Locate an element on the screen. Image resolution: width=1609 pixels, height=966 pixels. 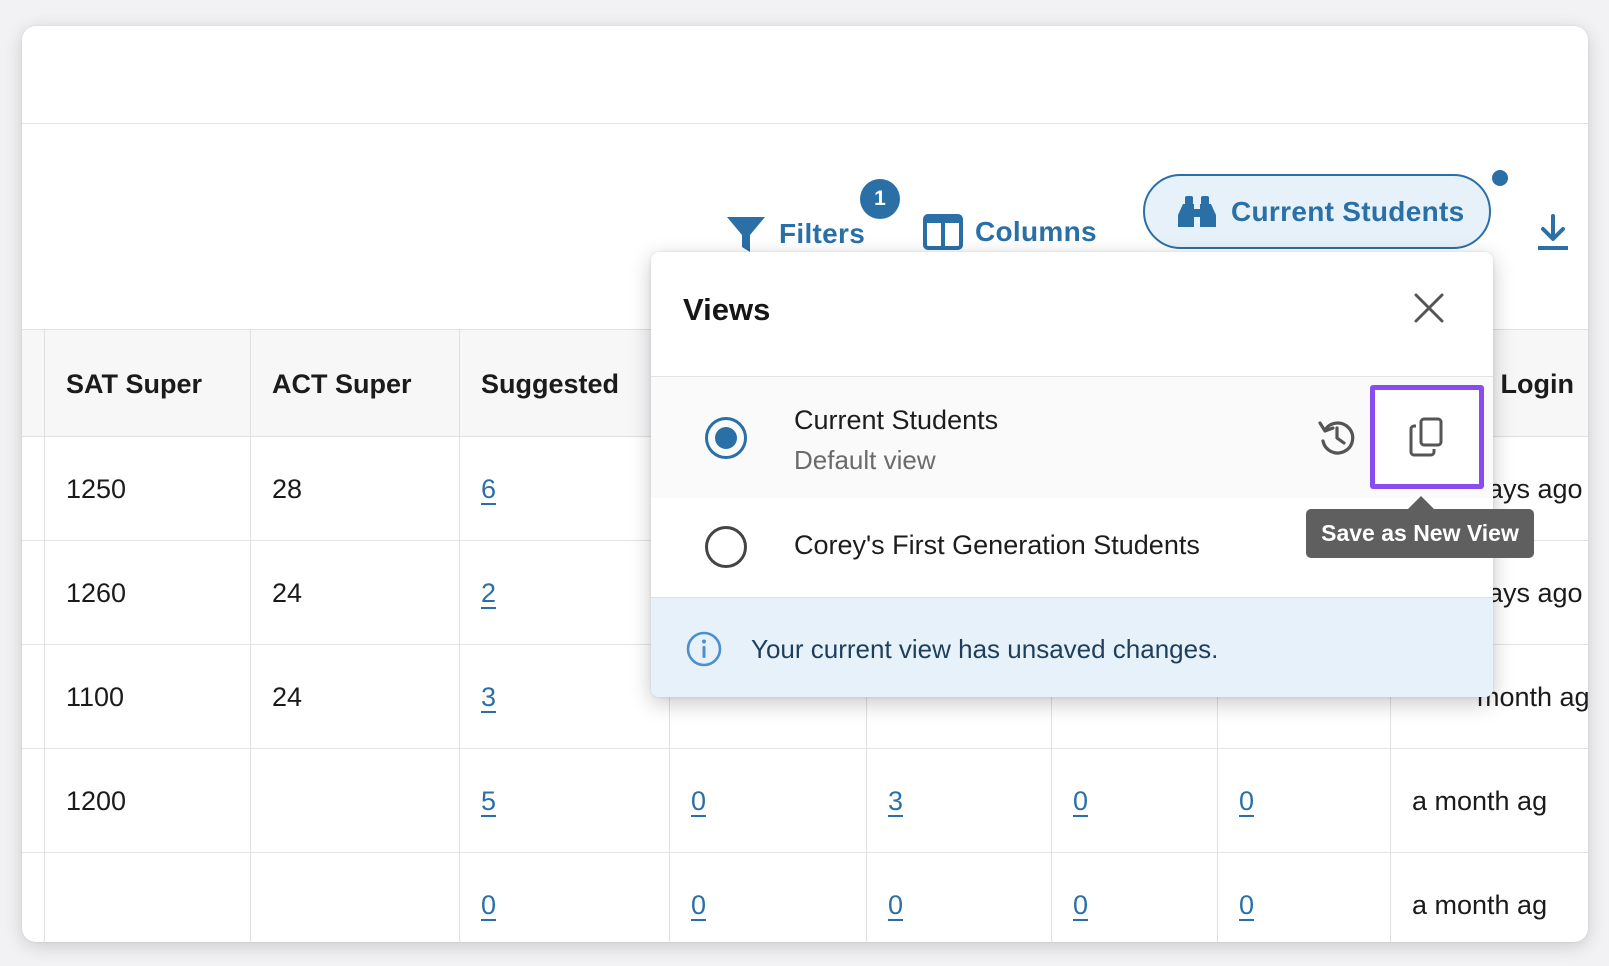
filter-funnel-icon is located at coordinates (746, 234).